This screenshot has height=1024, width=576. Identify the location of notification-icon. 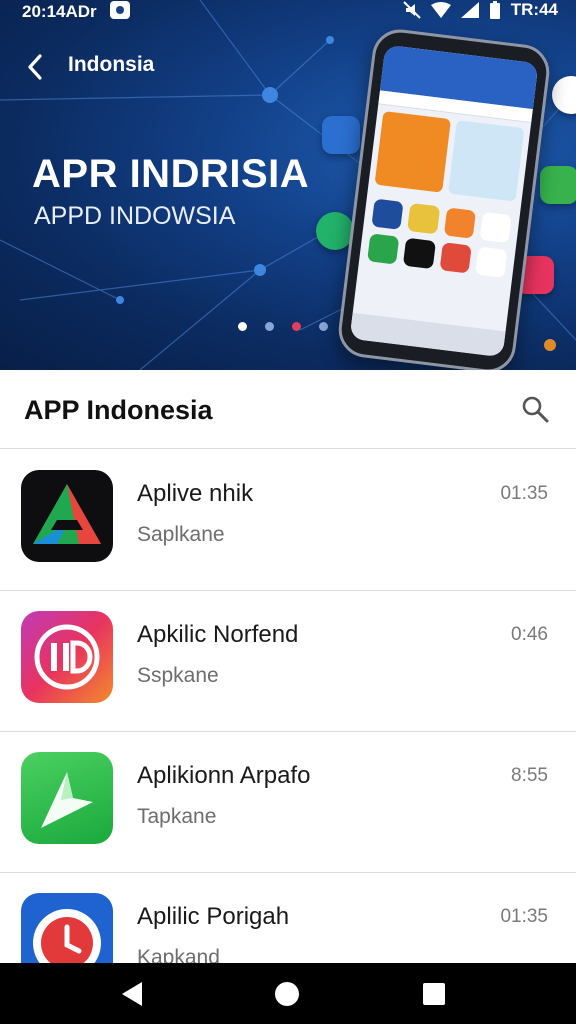
(120, 10).